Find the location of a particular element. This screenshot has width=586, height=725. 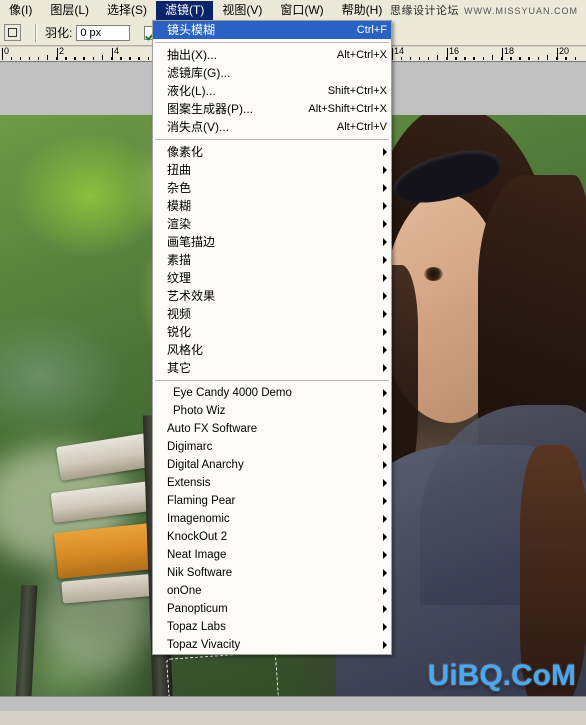

menu-item-third-party-plugins-0: Eye Candy 4000 Demo is located at coordinates (272, 393).